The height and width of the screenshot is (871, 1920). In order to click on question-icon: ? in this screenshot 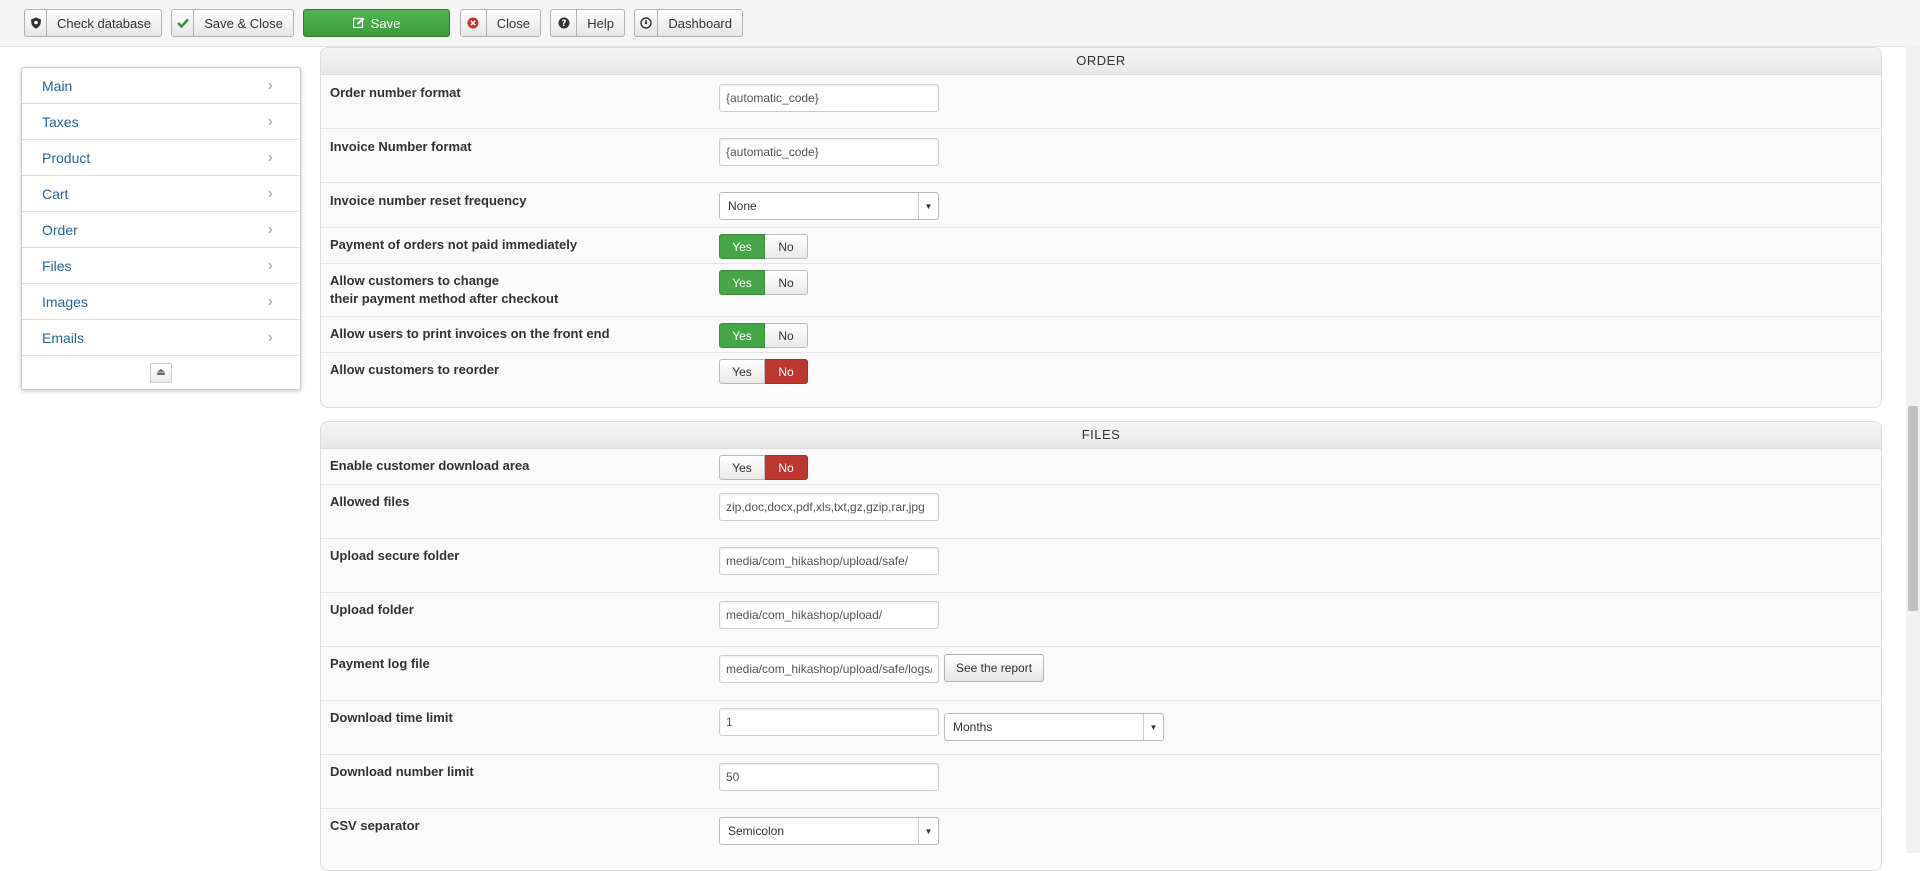, I will do `click(564, 23)`.